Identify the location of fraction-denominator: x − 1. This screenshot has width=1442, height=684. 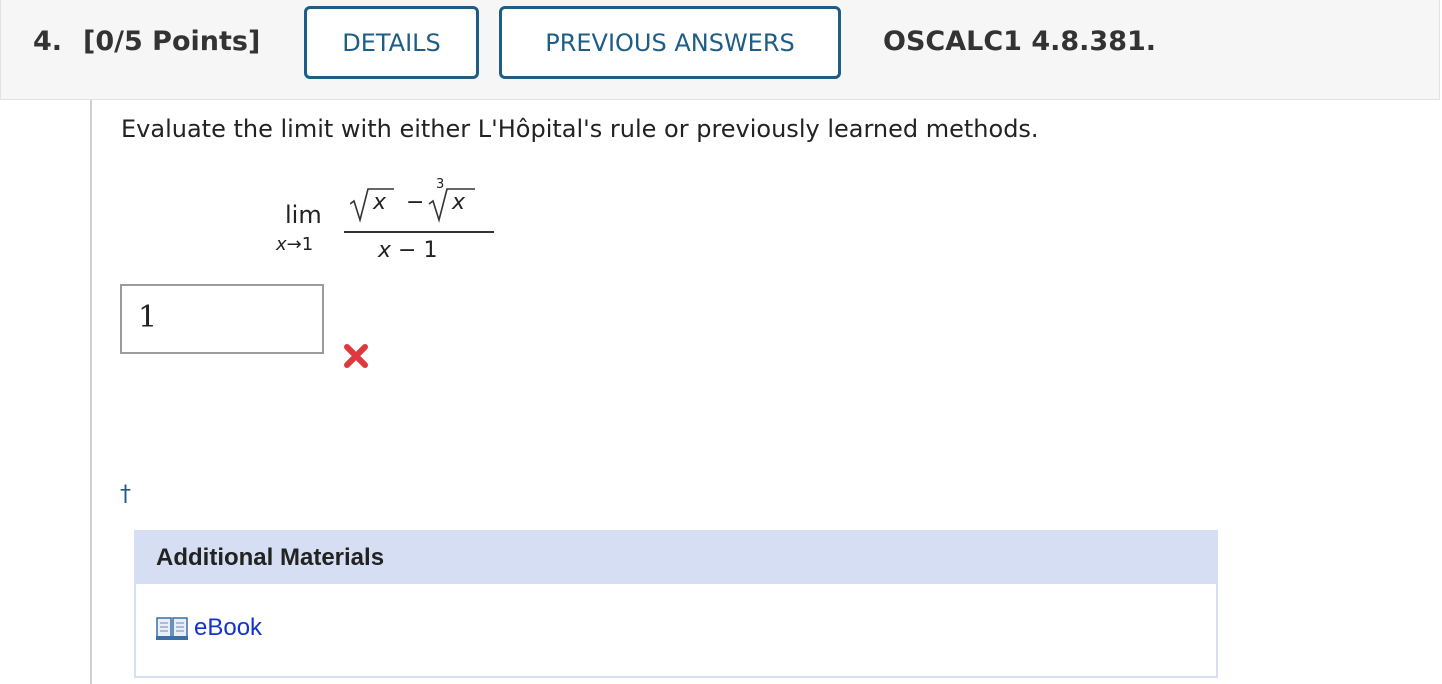
(407, 250).